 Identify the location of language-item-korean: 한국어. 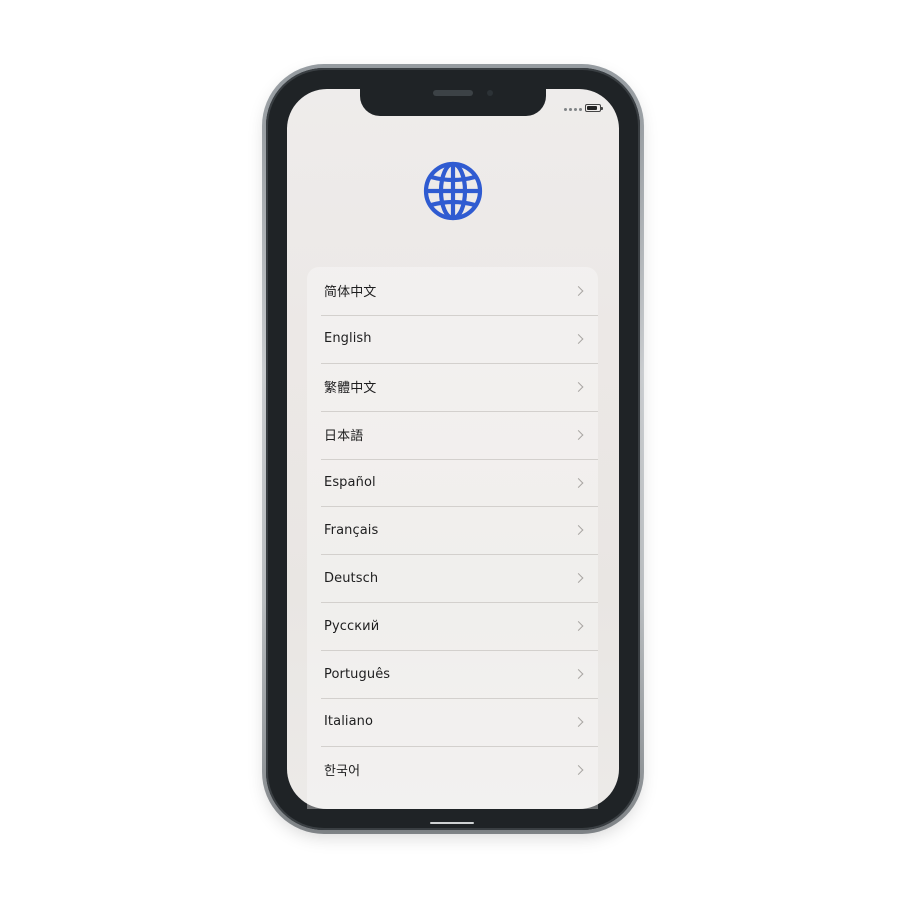
(452, 769).